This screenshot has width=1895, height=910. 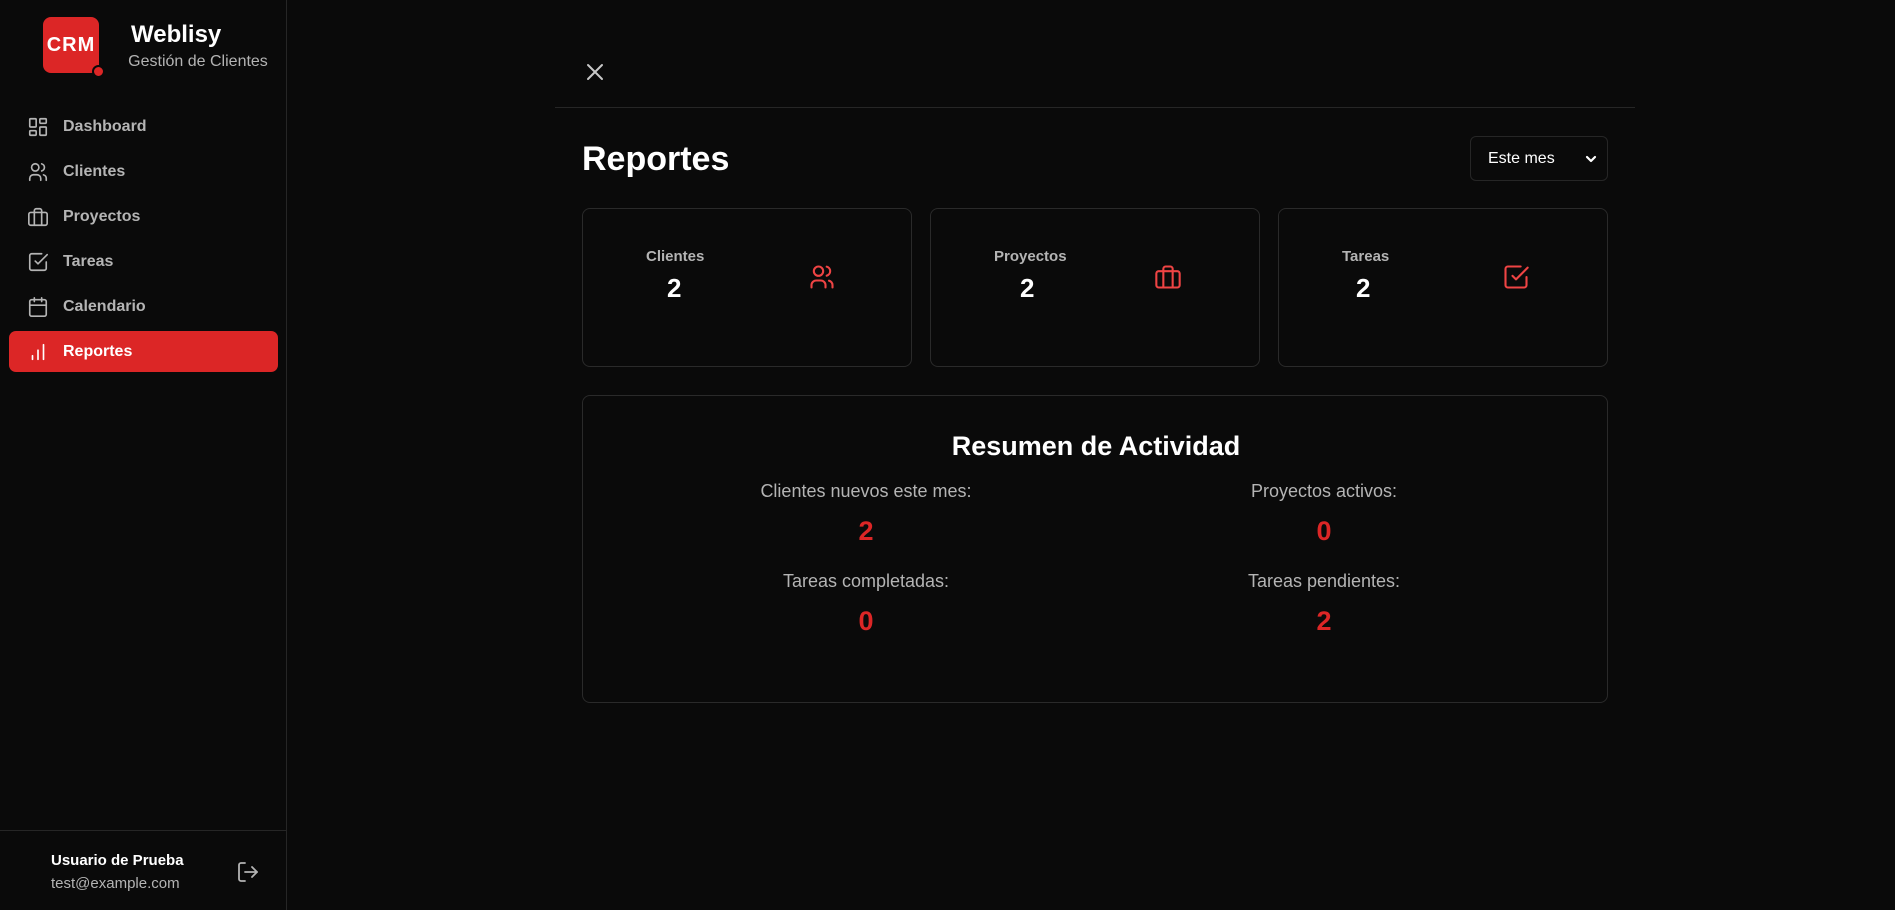 I want to click on sidebar-item-label: Proyectos, so click(x=102, y=216).